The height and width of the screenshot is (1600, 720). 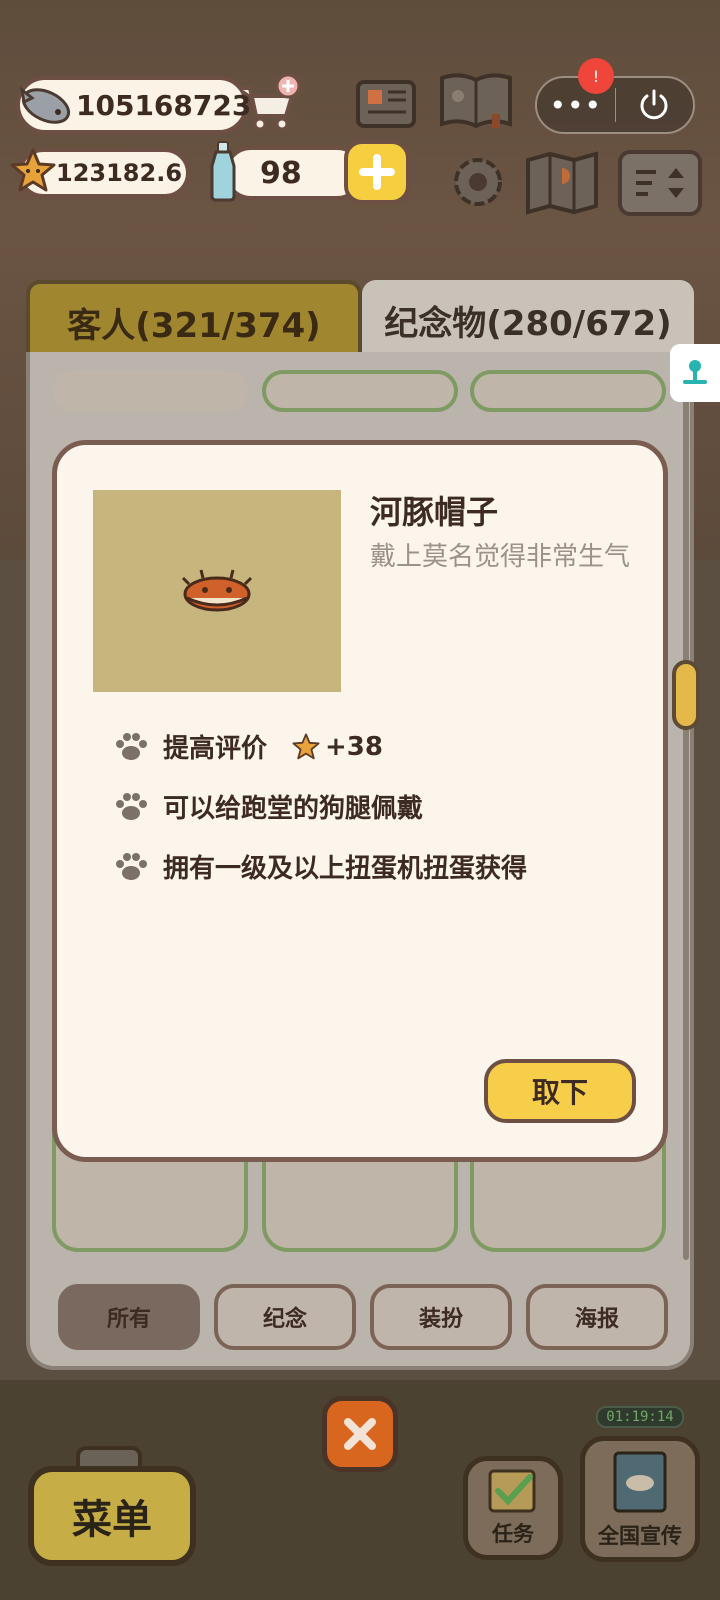 What do you see at coordinates (281, 173) in the screenshot?
I see `bottle-count: 98` at bounding box center [281, 173].